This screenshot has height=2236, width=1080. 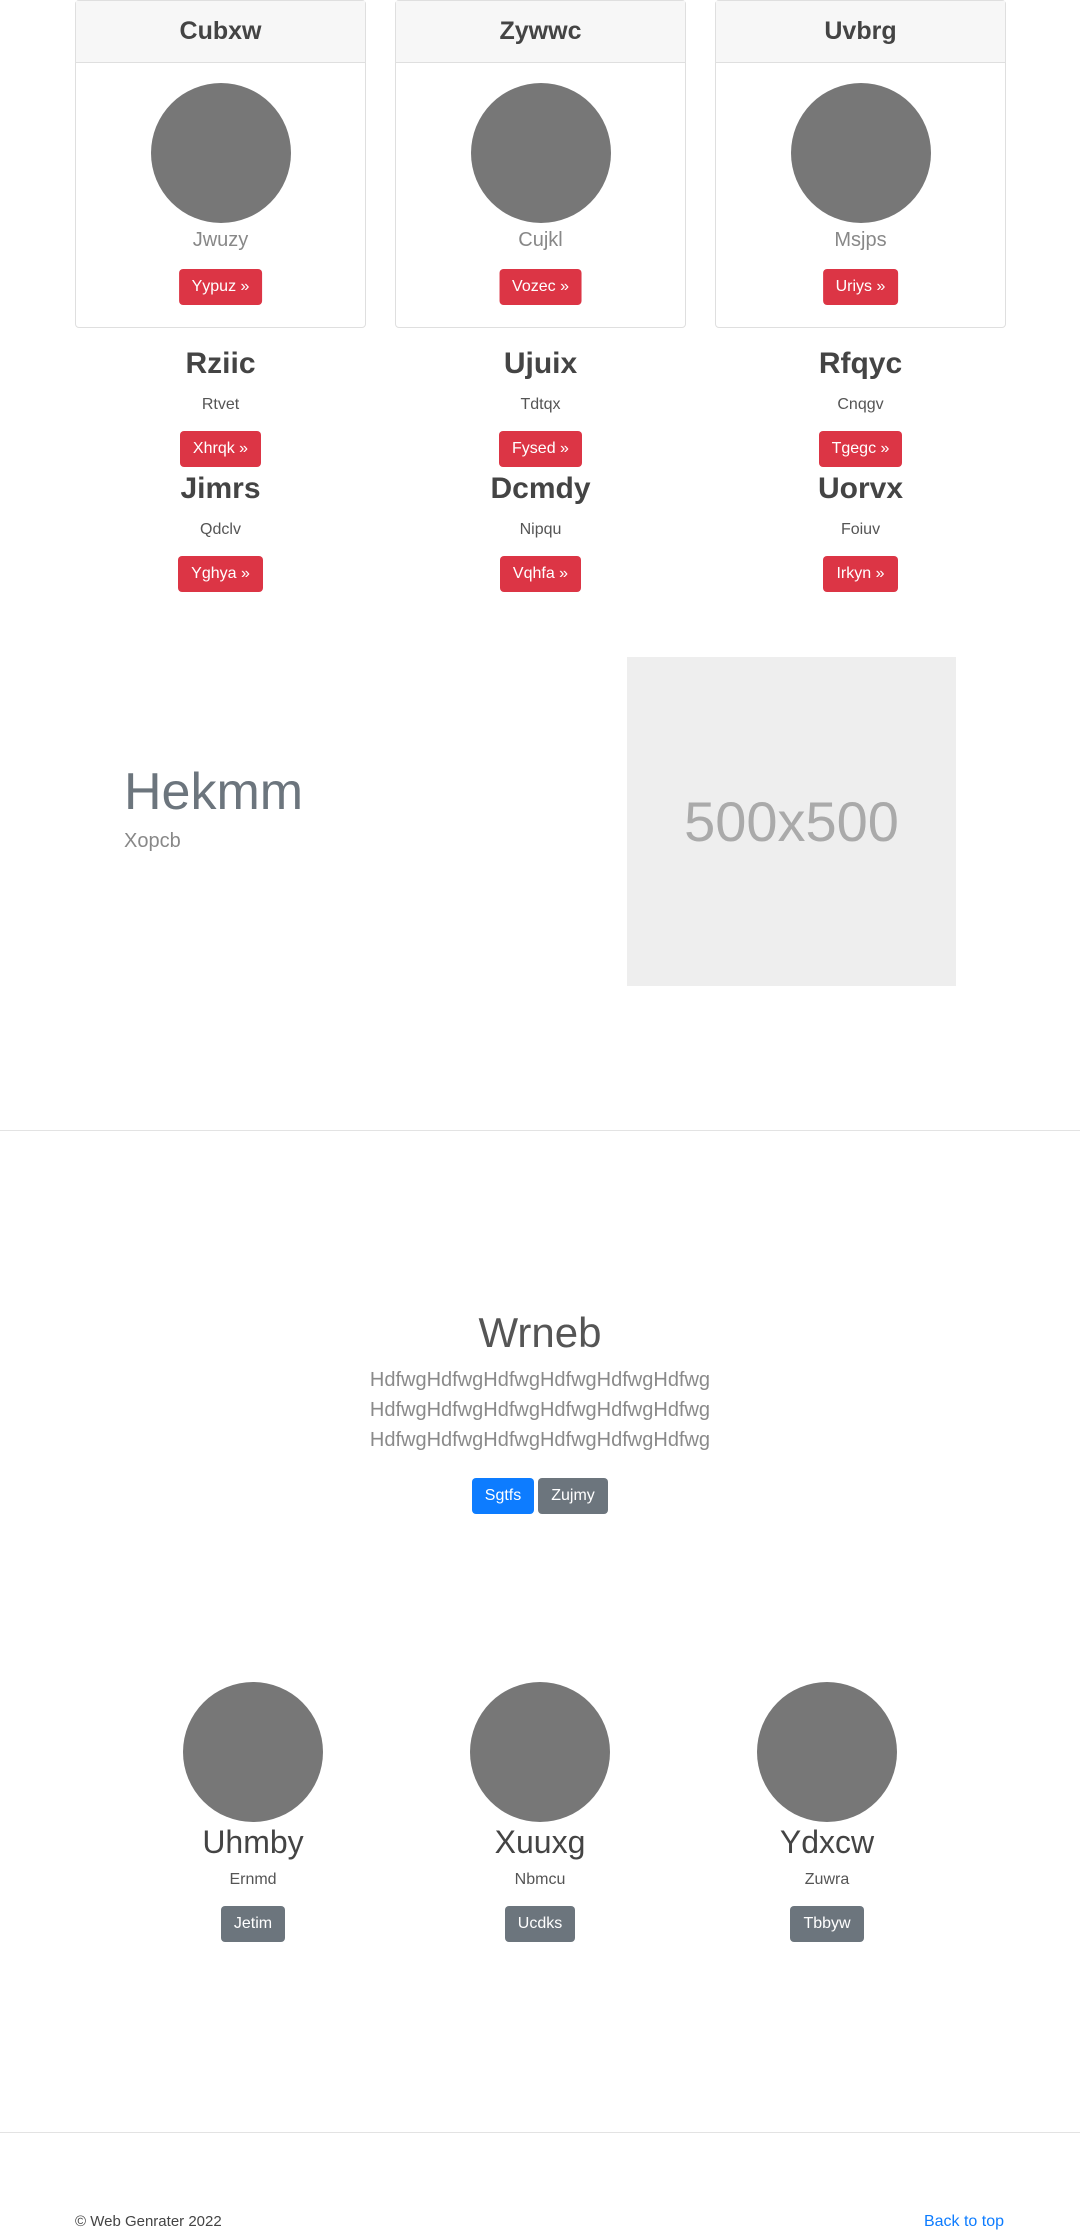 I want to click on member-button: Tbbyw, so click(x=827, y=1924).